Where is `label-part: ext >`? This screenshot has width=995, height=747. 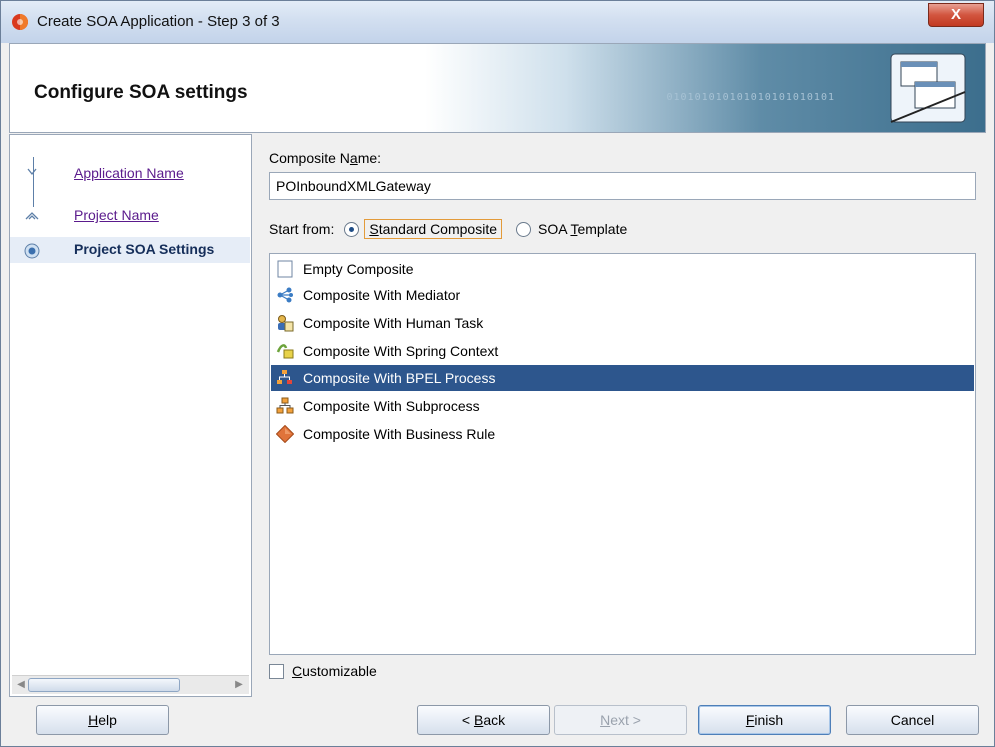 label-part: ext > is located at coordinates (625, 720).